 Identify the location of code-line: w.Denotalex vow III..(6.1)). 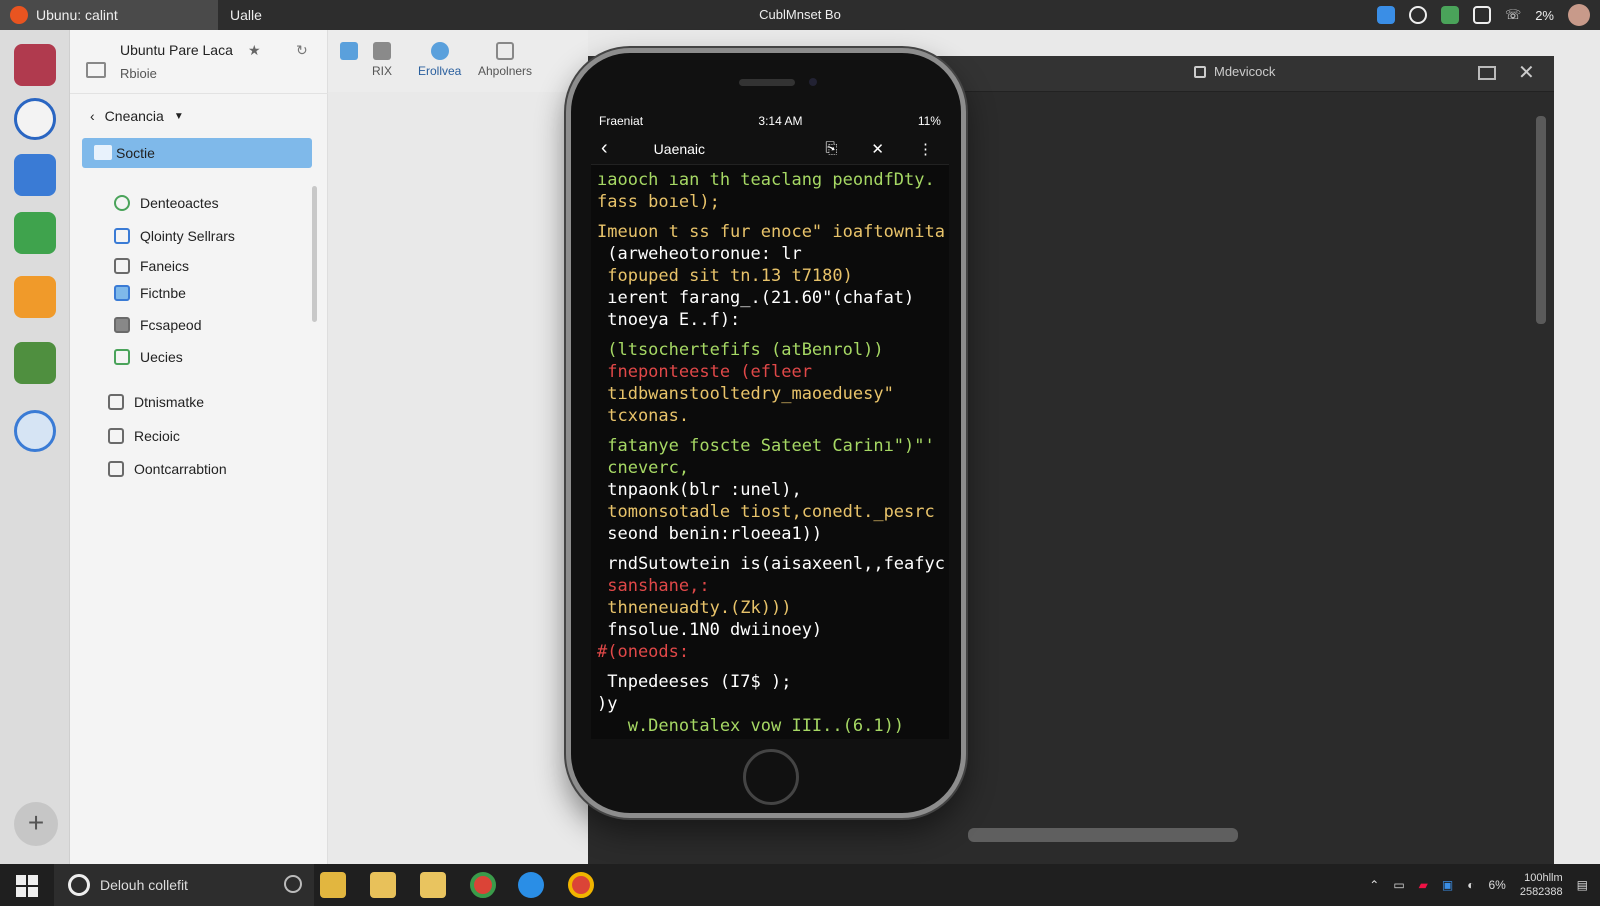
(751, 726).